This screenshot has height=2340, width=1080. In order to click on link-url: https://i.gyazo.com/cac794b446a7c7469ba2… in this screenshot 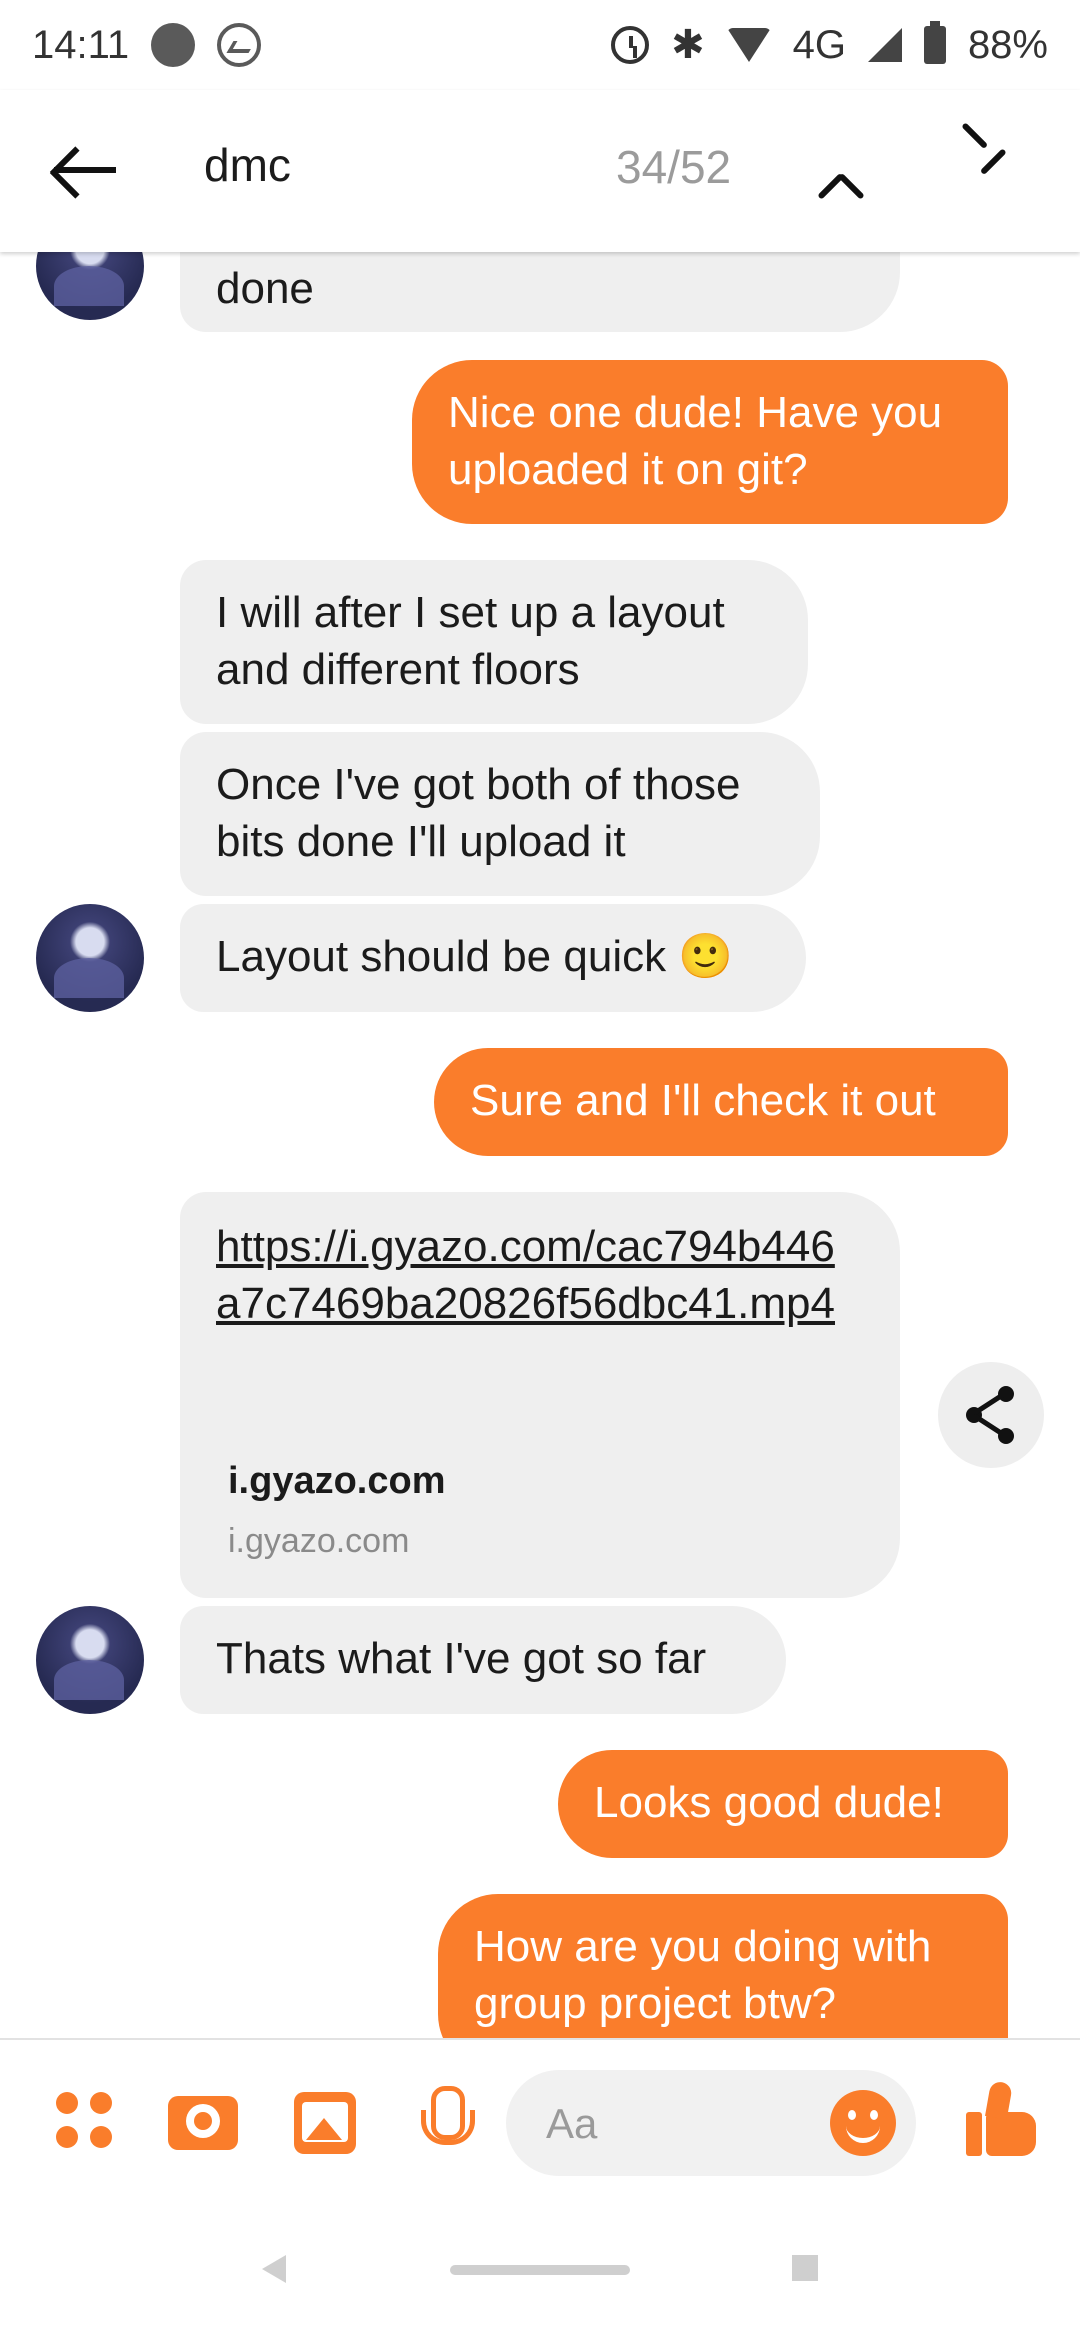, I will do `click(536, 1275)`.